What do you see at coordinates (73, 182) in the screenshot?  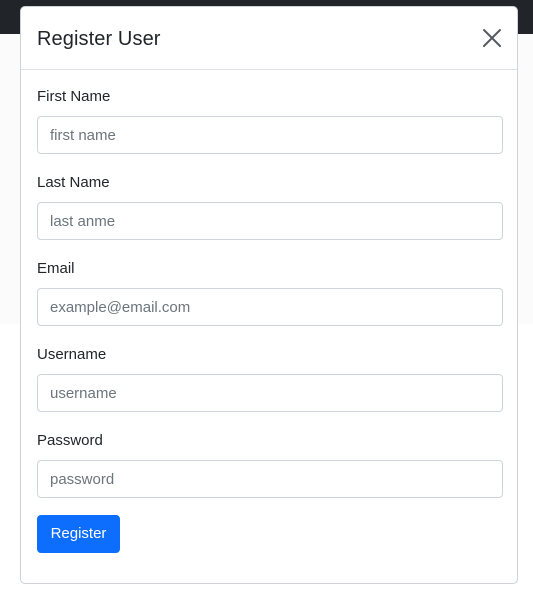 I see `last-name-label: Last Name` at bounding box center [73, 182].